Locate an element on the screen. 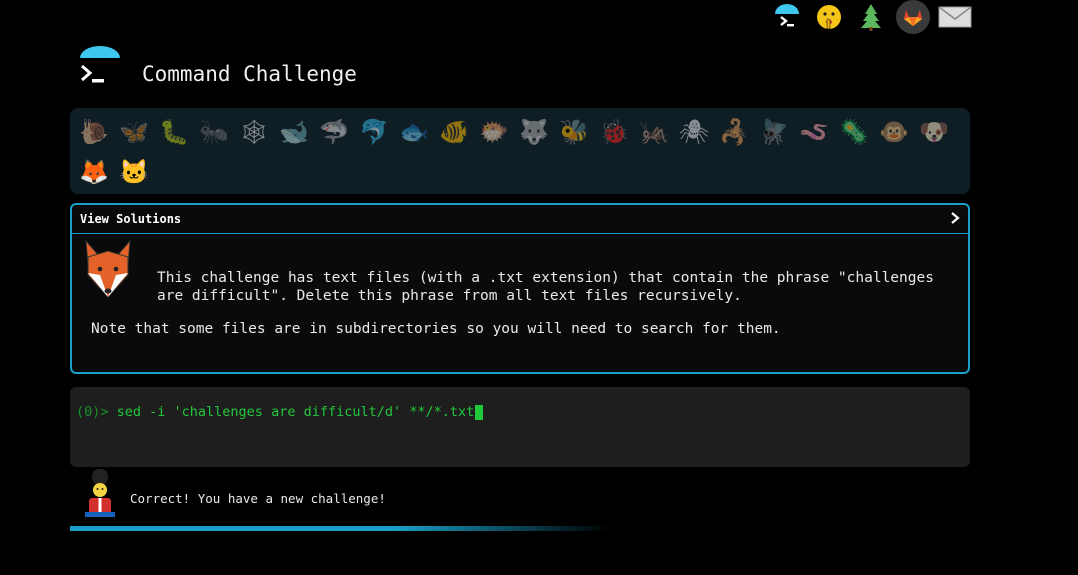 Image resolution: width=1078 pixels, height=575 pixels. top-icon-bar is located at coordinates (871, 17).